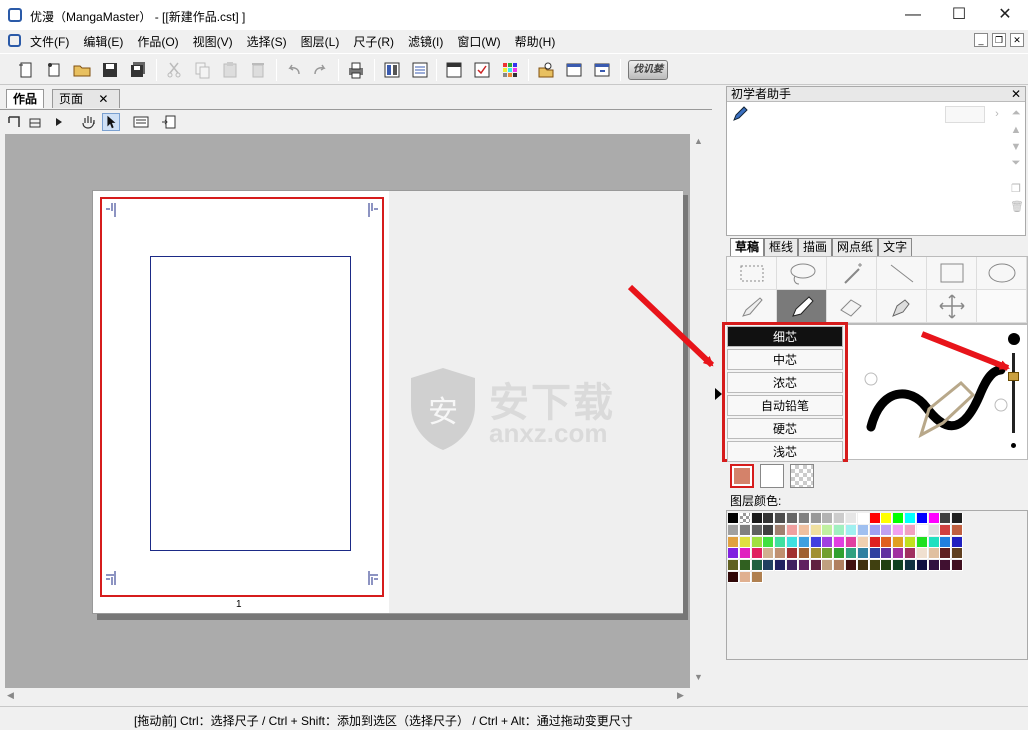 This screenshot has height=730, width=1028. I want to click on tab-work: 作品, so click(25, 98).